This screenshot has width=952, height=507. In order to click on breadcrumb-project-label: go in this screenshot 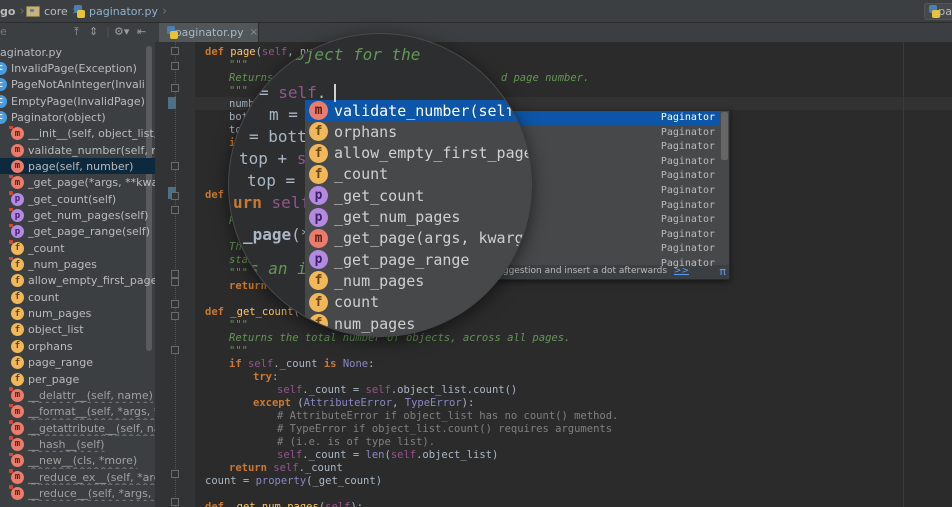, I will do `click(8, 11)`.